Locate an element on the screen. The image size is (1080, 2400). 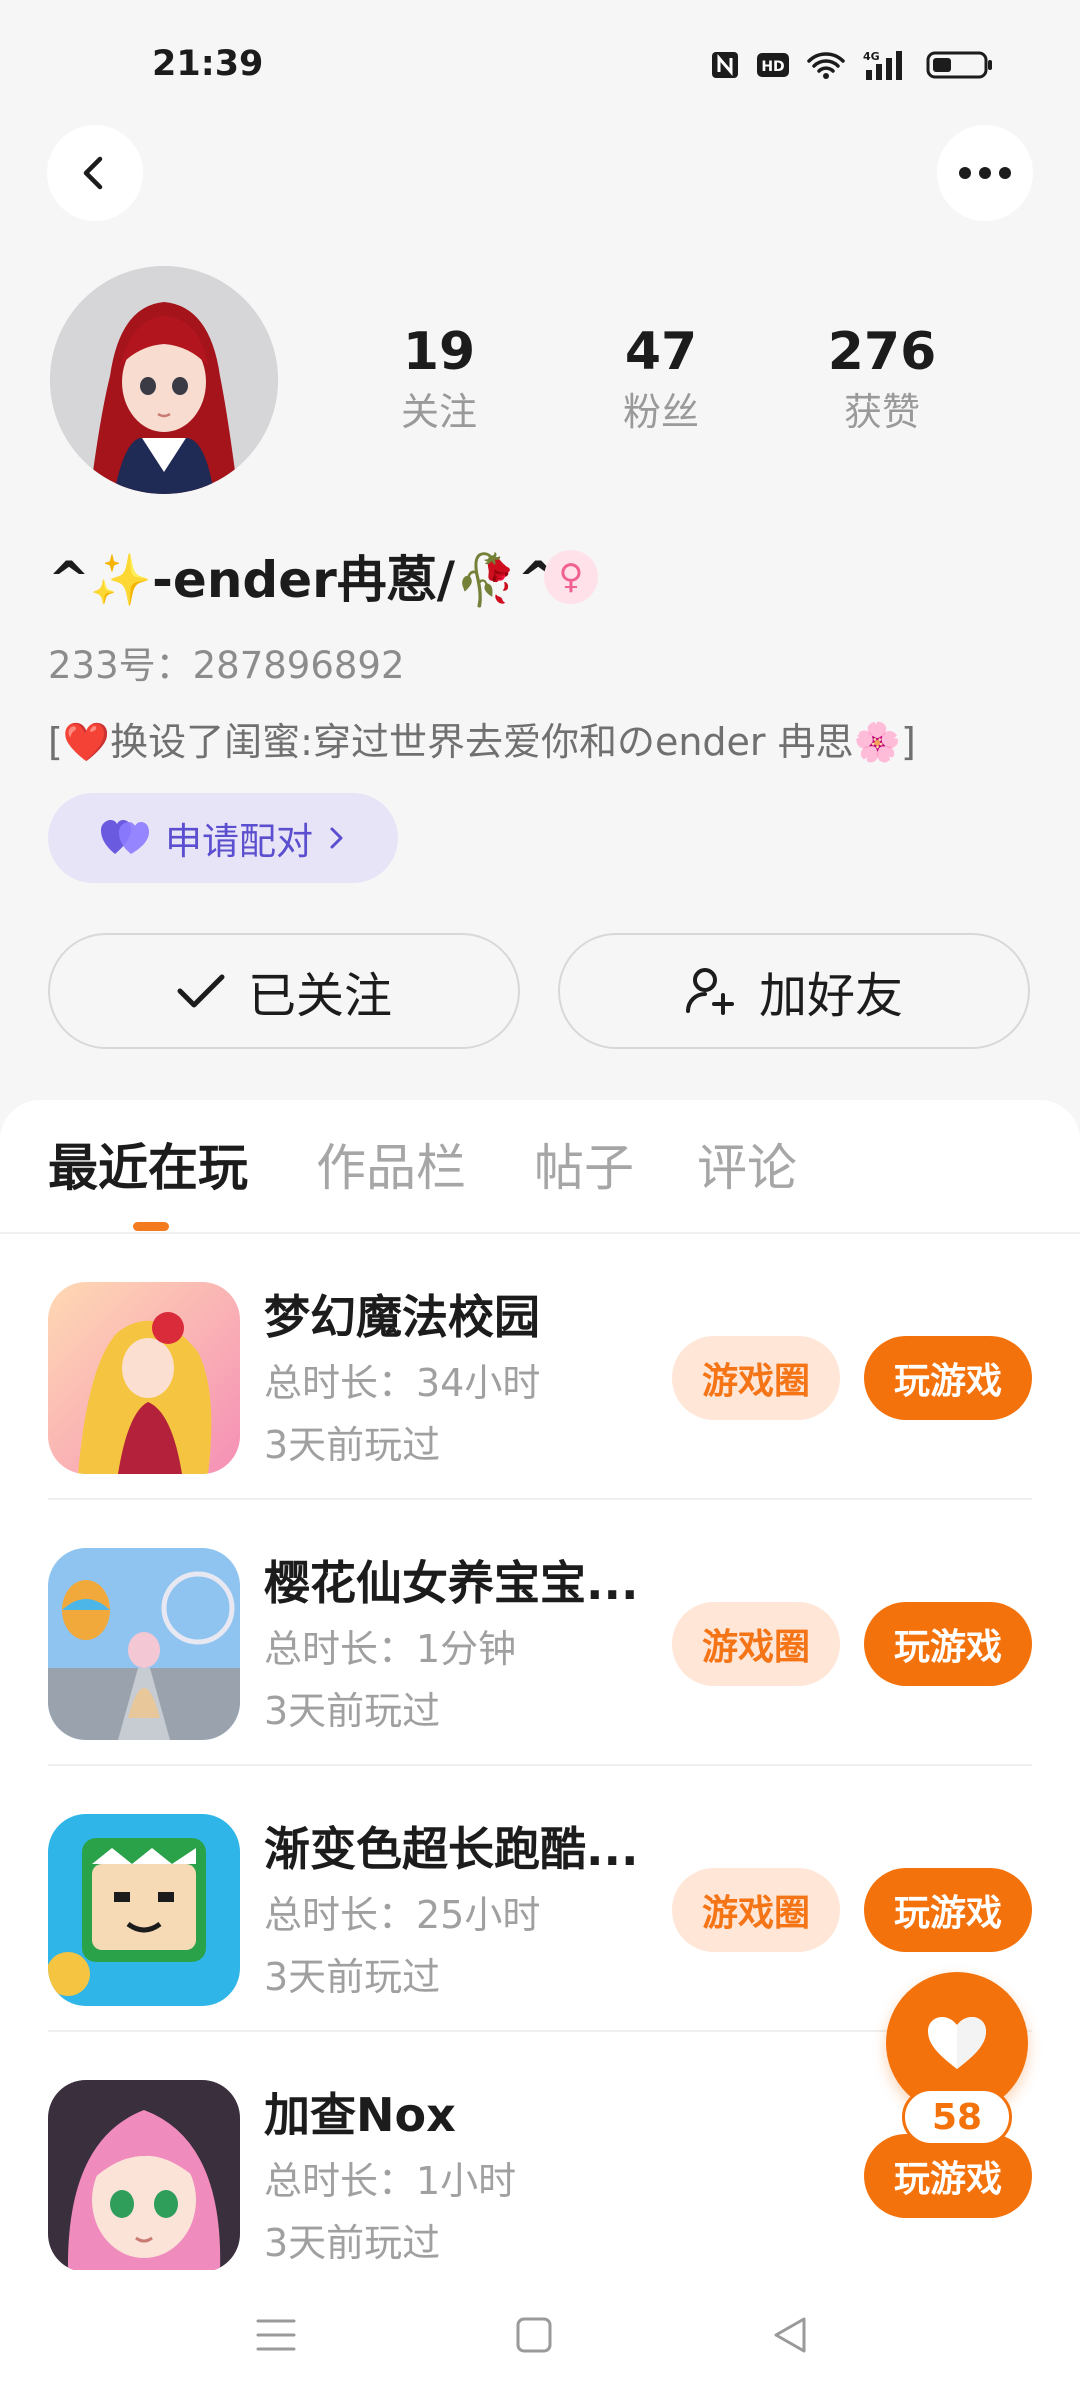
cellular-signal-icon: 4G is located at coordinates (886, 65).